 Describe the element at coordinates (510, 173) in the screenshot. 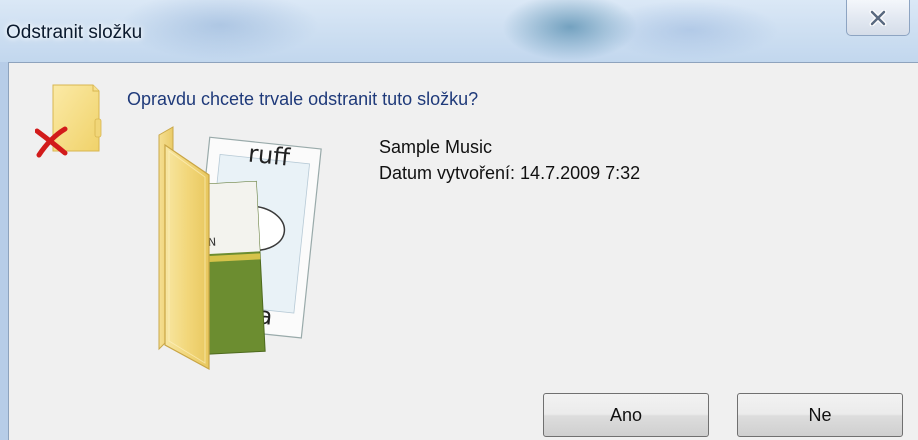

I see `item-date: Datum vytvoření: 14.7.2009 7:32` at that location.